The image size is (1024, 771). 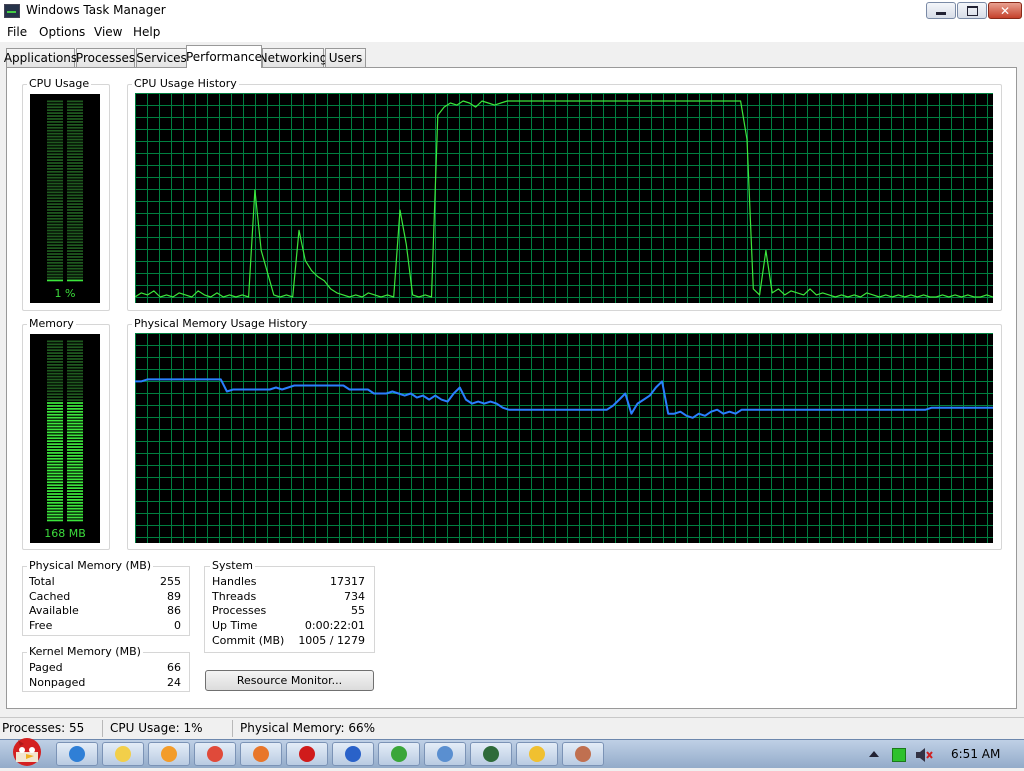 What do you see at coordinates (358, 611) in the screenshot?
I see `info-value: 55` at bounding box center [358, 611].